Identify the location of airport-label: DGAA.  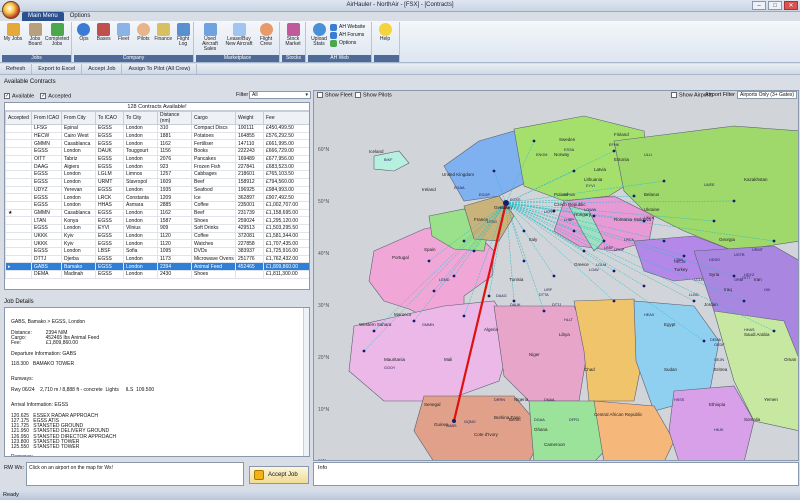
(539, 420).